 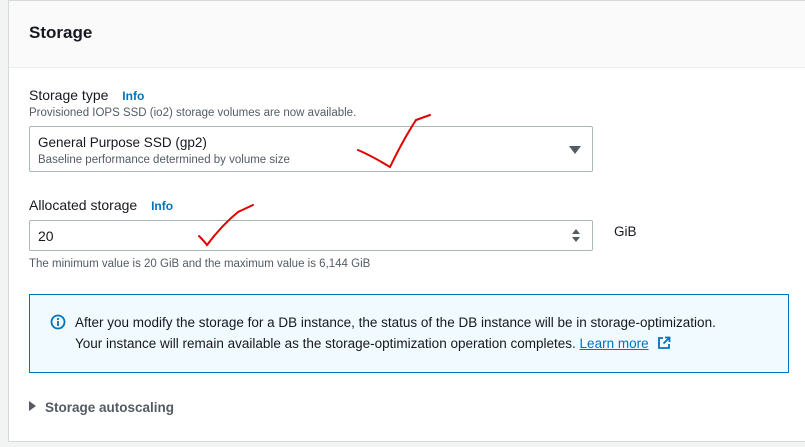 What do you see at coordinates (69, 95) in the screenshot?
I see `storage-type-label: Storage type` at bounding box center [69, 95].